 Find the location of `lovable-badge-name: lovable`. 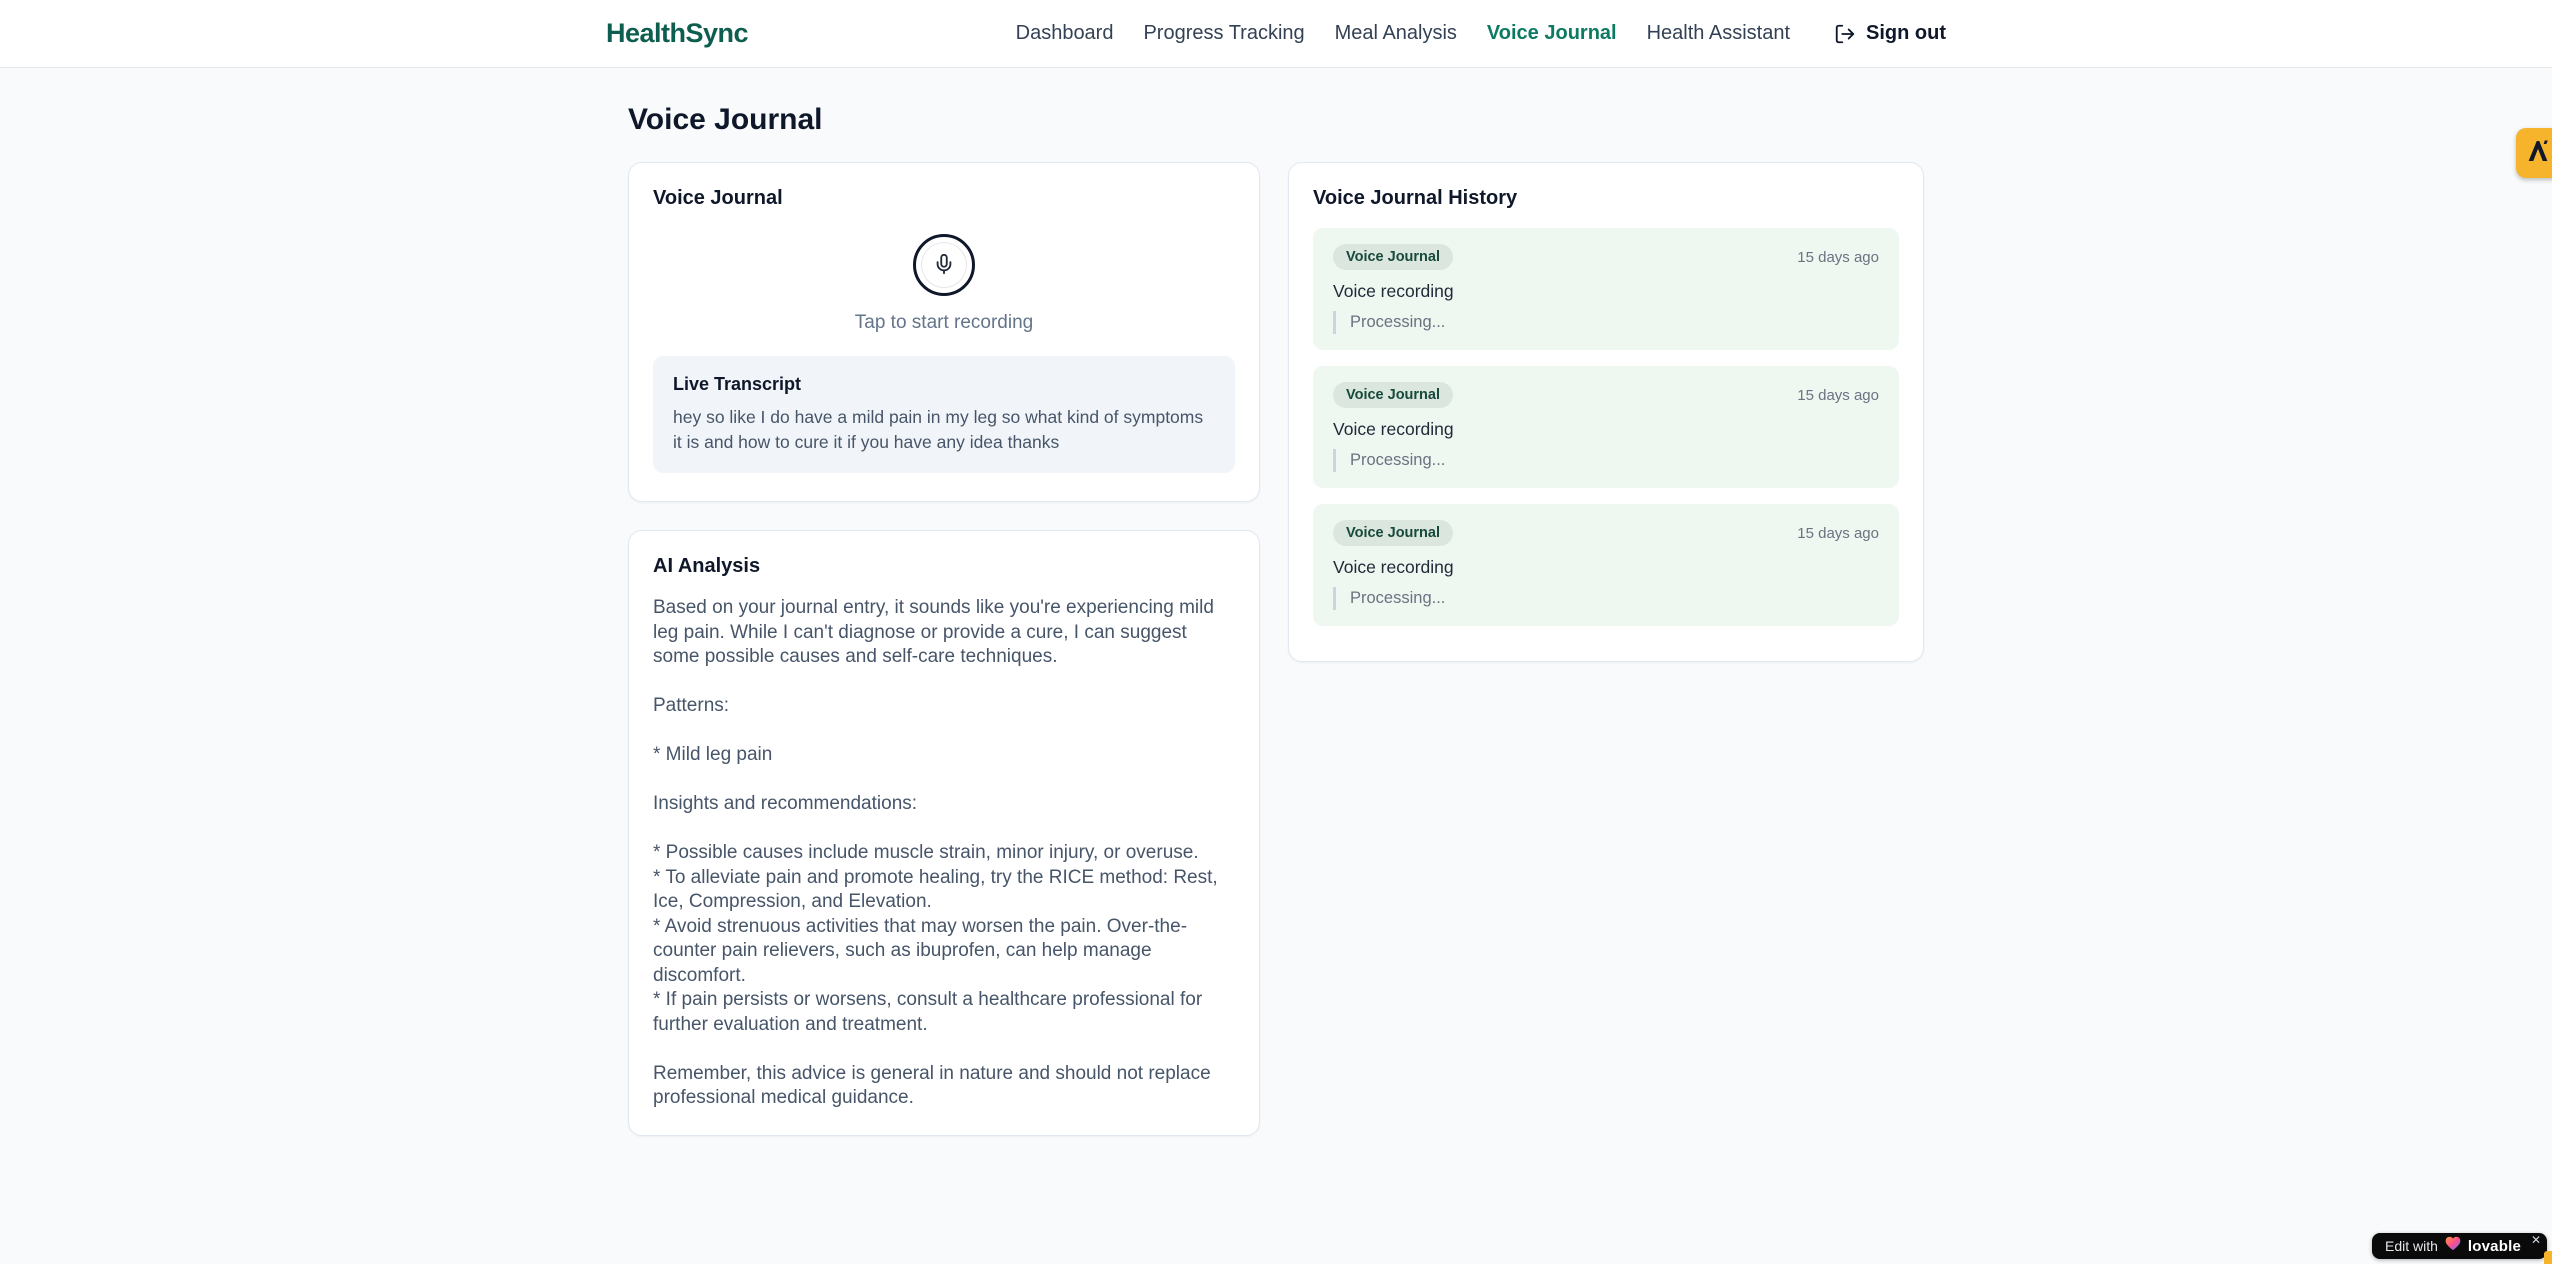

lovable-badge-name: lovable is located at coordinates (2494, 1246).